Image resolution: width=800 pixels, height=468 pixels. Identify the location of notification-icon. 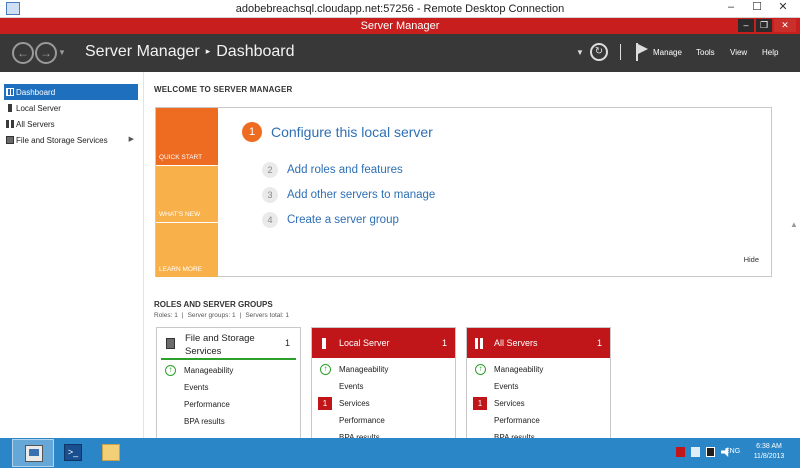
(695, 452).